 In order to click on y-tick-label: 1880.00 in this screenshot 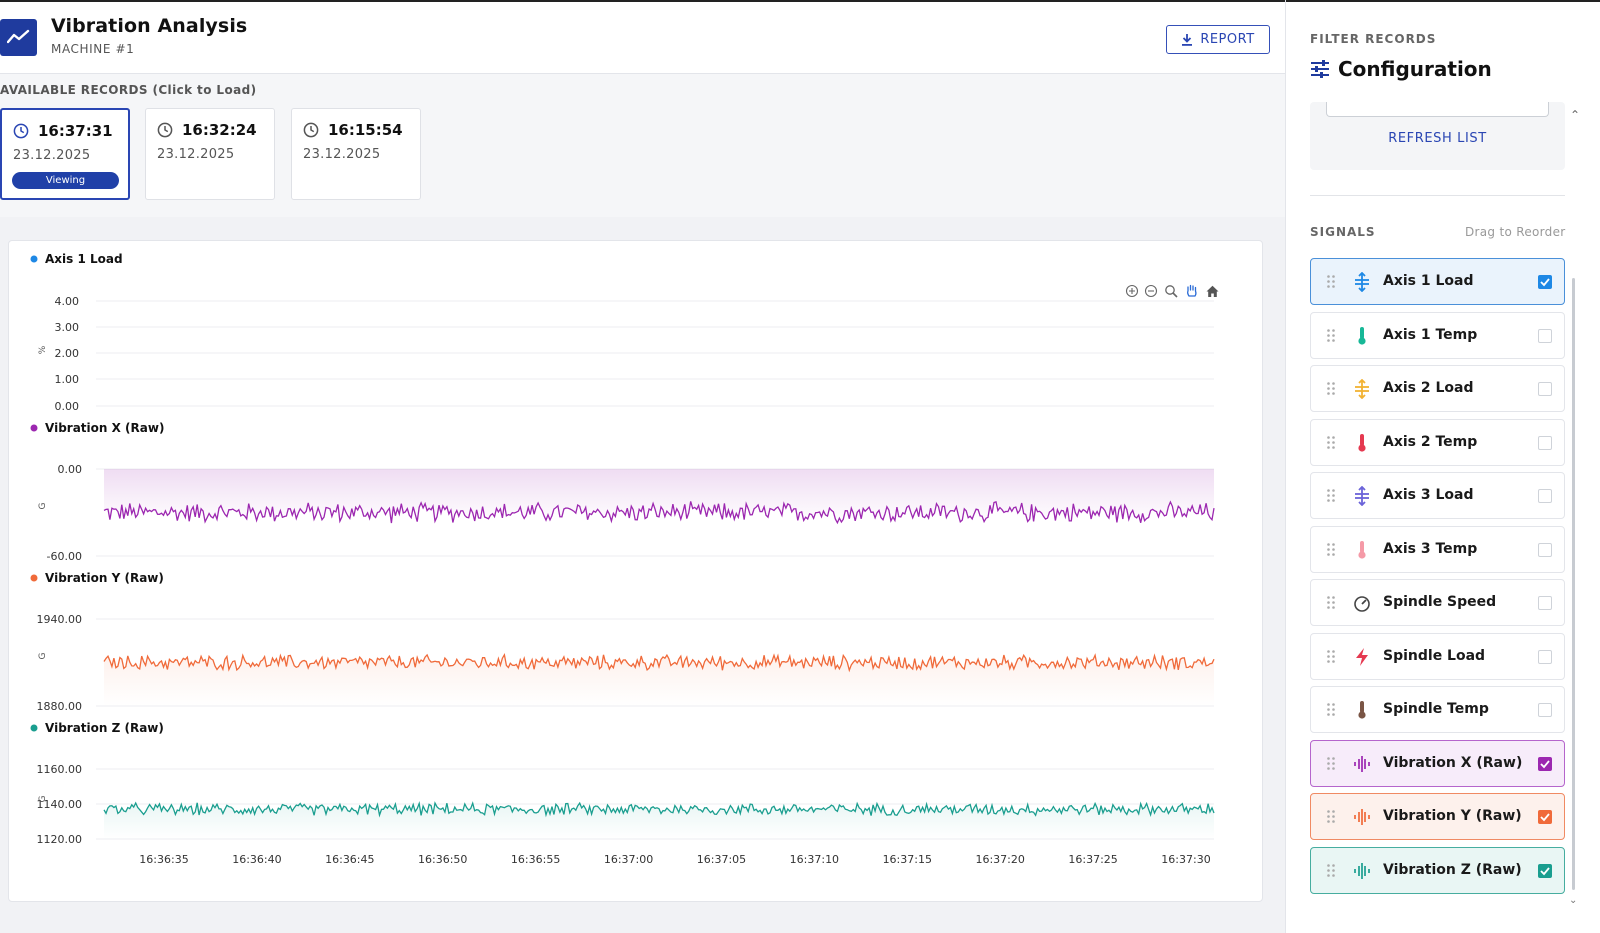, I will do `click(60, 706)`.